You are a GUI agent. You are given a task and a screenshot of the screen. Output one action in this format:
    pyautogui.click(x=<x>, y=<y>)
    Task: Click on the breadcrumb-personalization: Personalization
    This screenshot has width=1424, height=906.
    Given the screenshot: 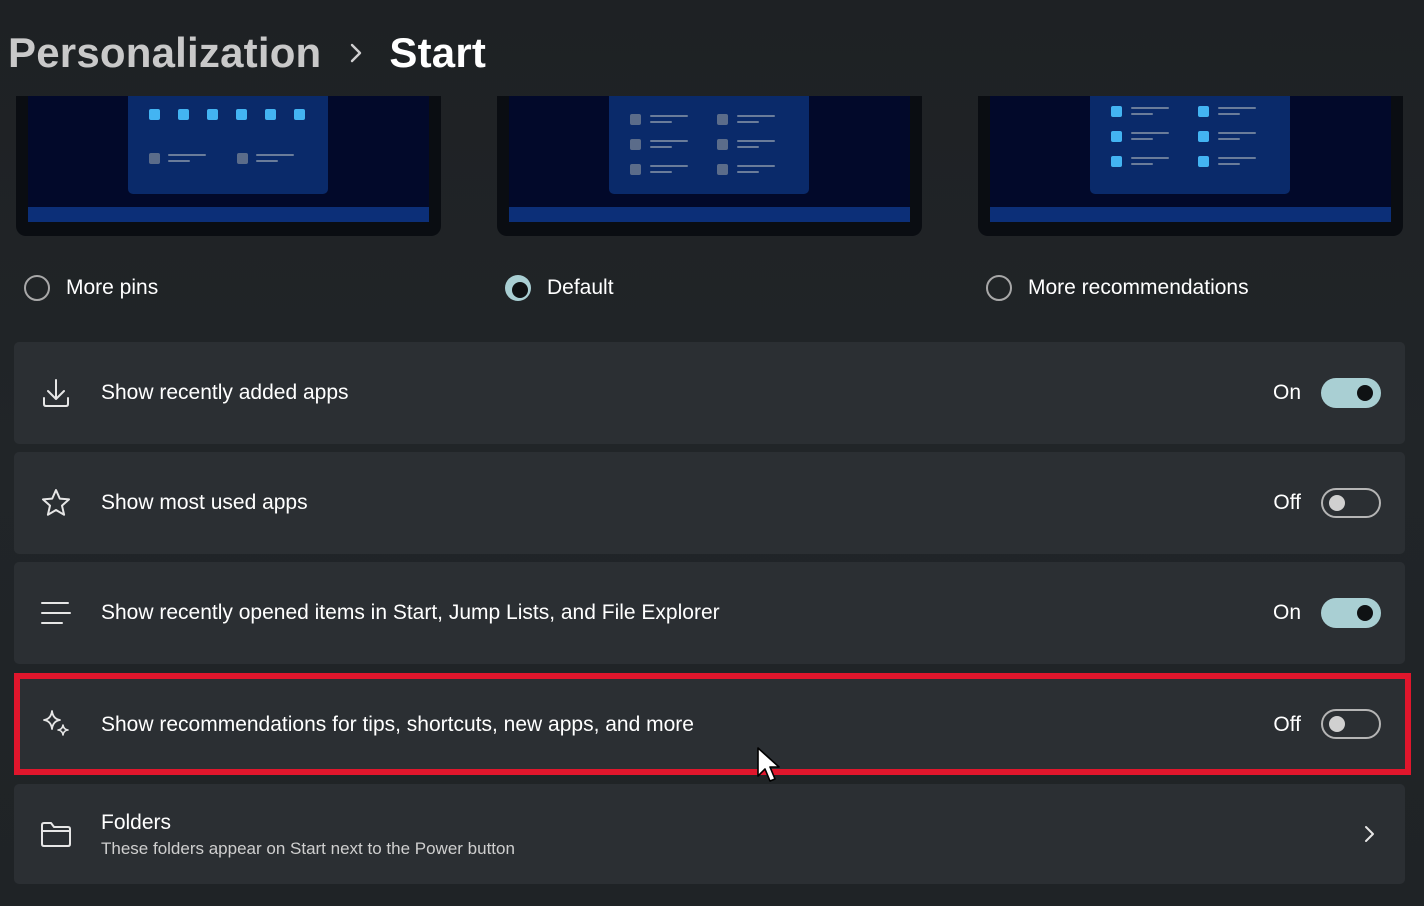 What is the action you would take?
    pyautogui.click(x=164, y=53)
    